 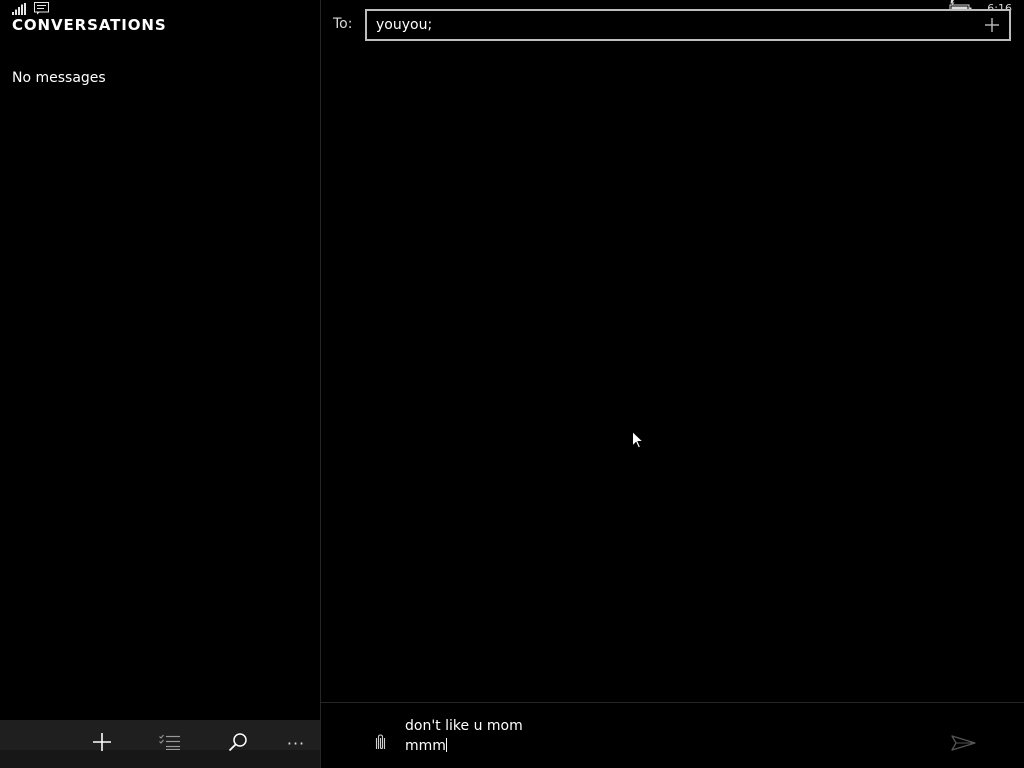 I want to click on compose-line-2-wrap: mmm, so click(x=665, y=746).